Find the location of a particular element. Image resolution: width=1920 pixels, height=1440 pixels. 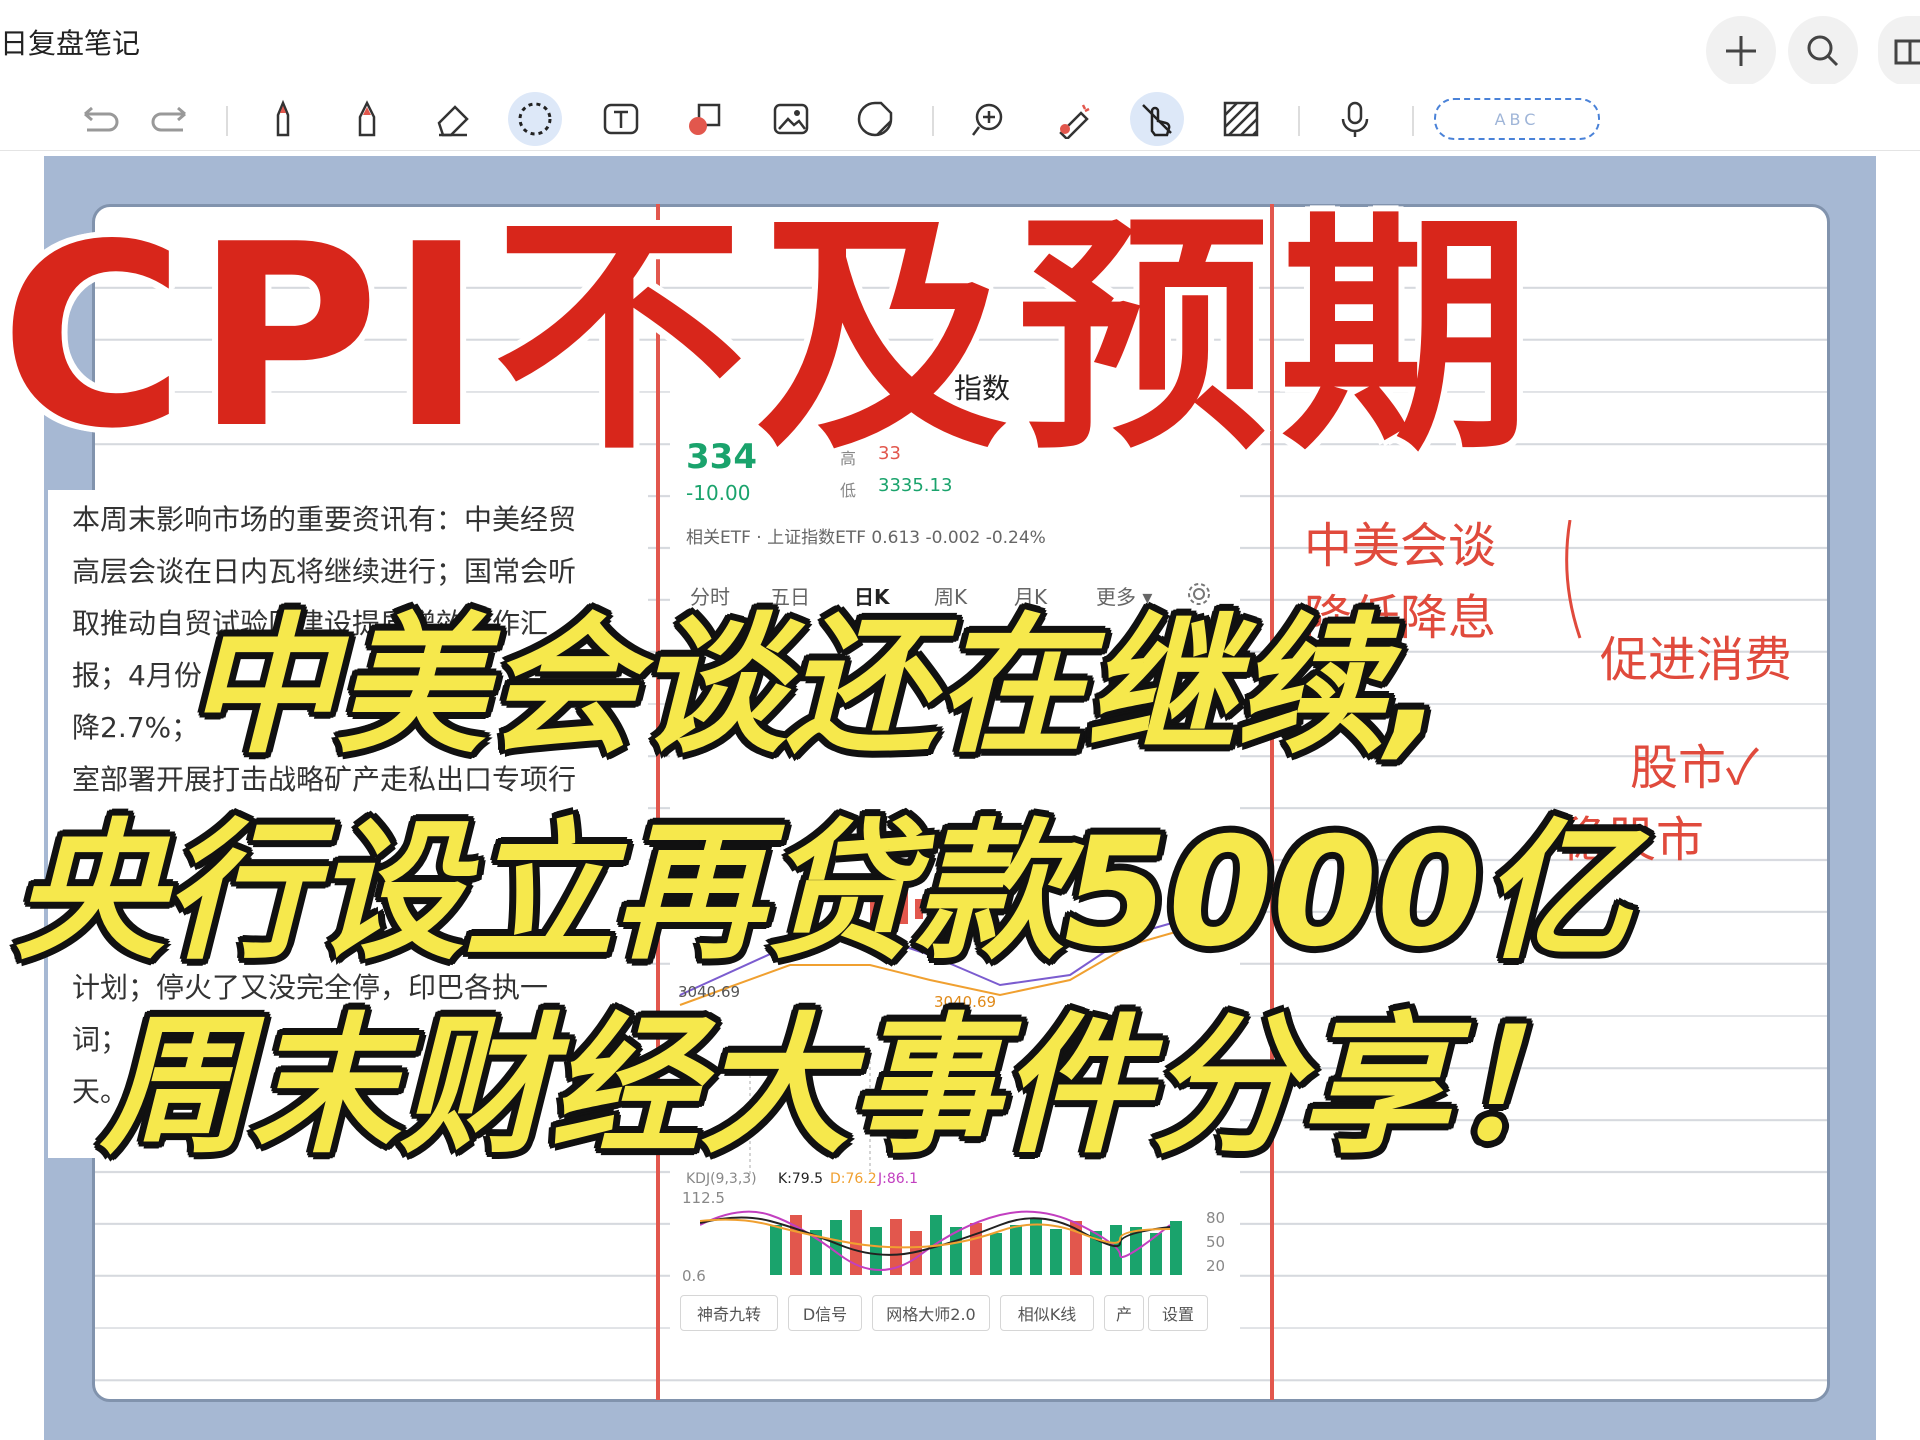

note-title: 日复盘笔记 is located at coordinates (70, 42).